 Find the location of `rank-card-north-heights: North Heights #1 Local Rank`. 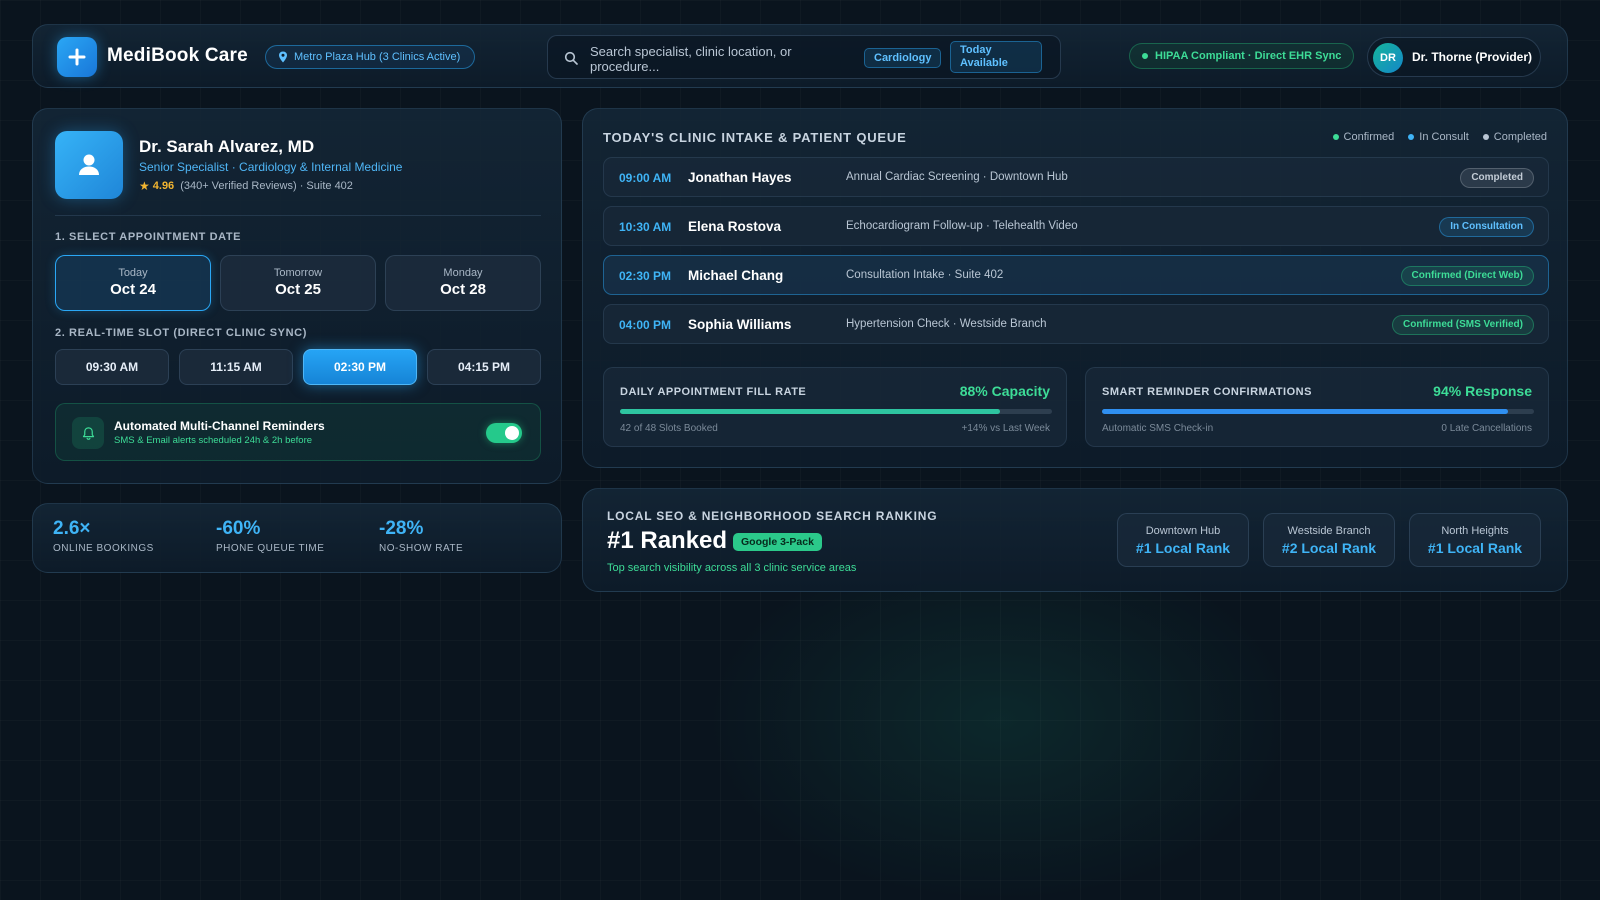

rank-card-north-heights: North Heights #1 Local Rank is located at coordinates (1475, 540).